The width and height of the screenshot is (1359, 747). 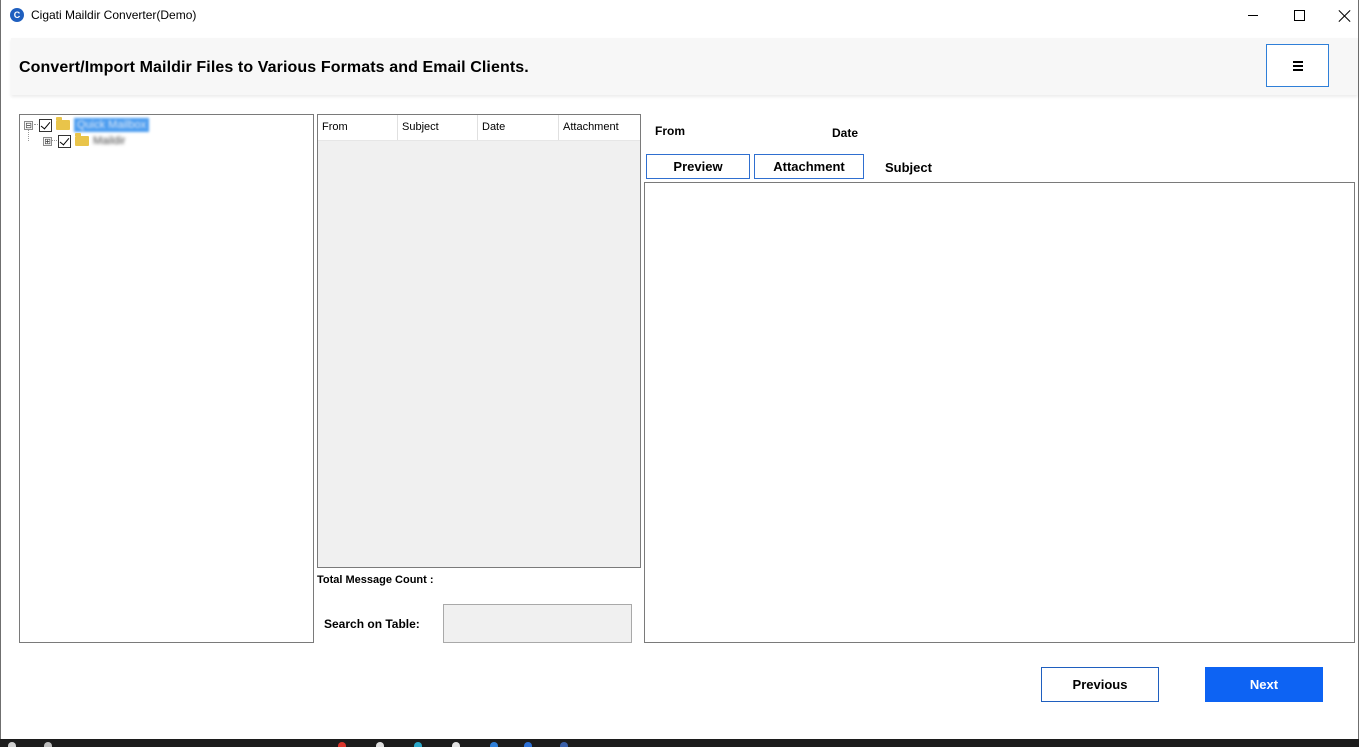 What do you see at coordinates (845, 133) in the screenshot?
I see `preview-date-label: Date` at bounding box center [845, 133].